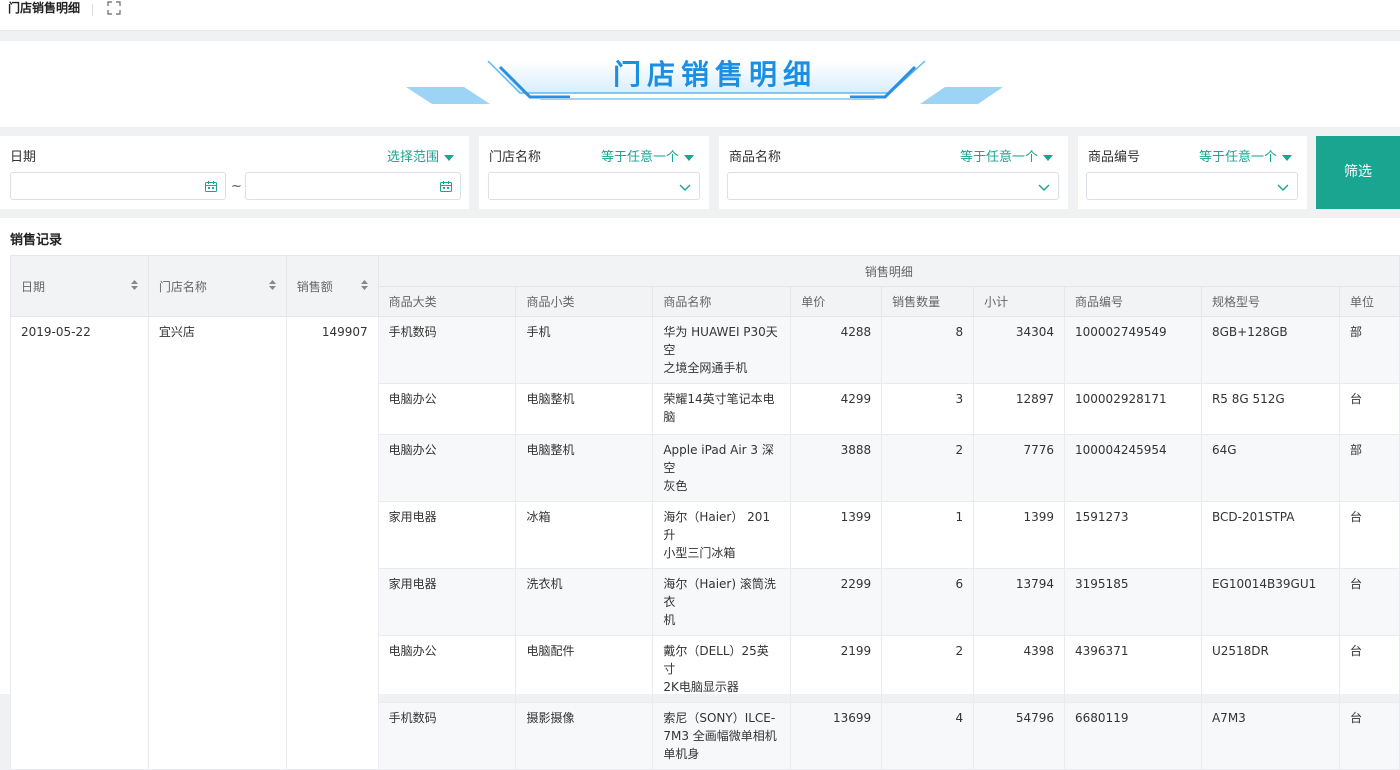  I want to click on product-name-filter: 商品名称 等于任意一个, so click(893, 172).